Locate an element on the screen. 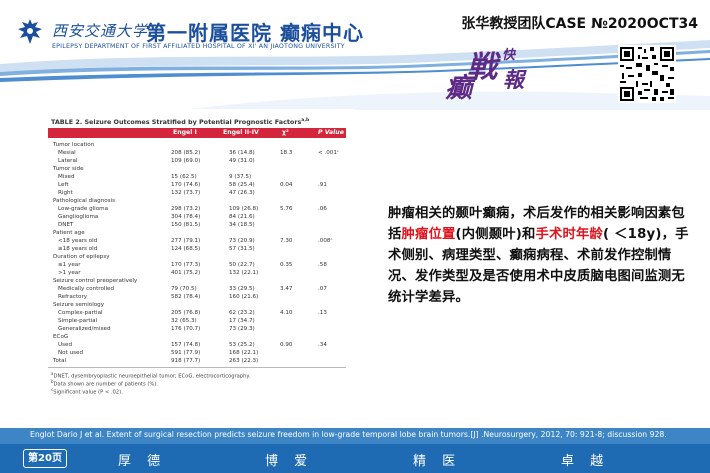 This screenshot has width=710, height=473. table-row: Lateral 109 (69.0) 49 (31.0) is located at coordinates (194, 161).